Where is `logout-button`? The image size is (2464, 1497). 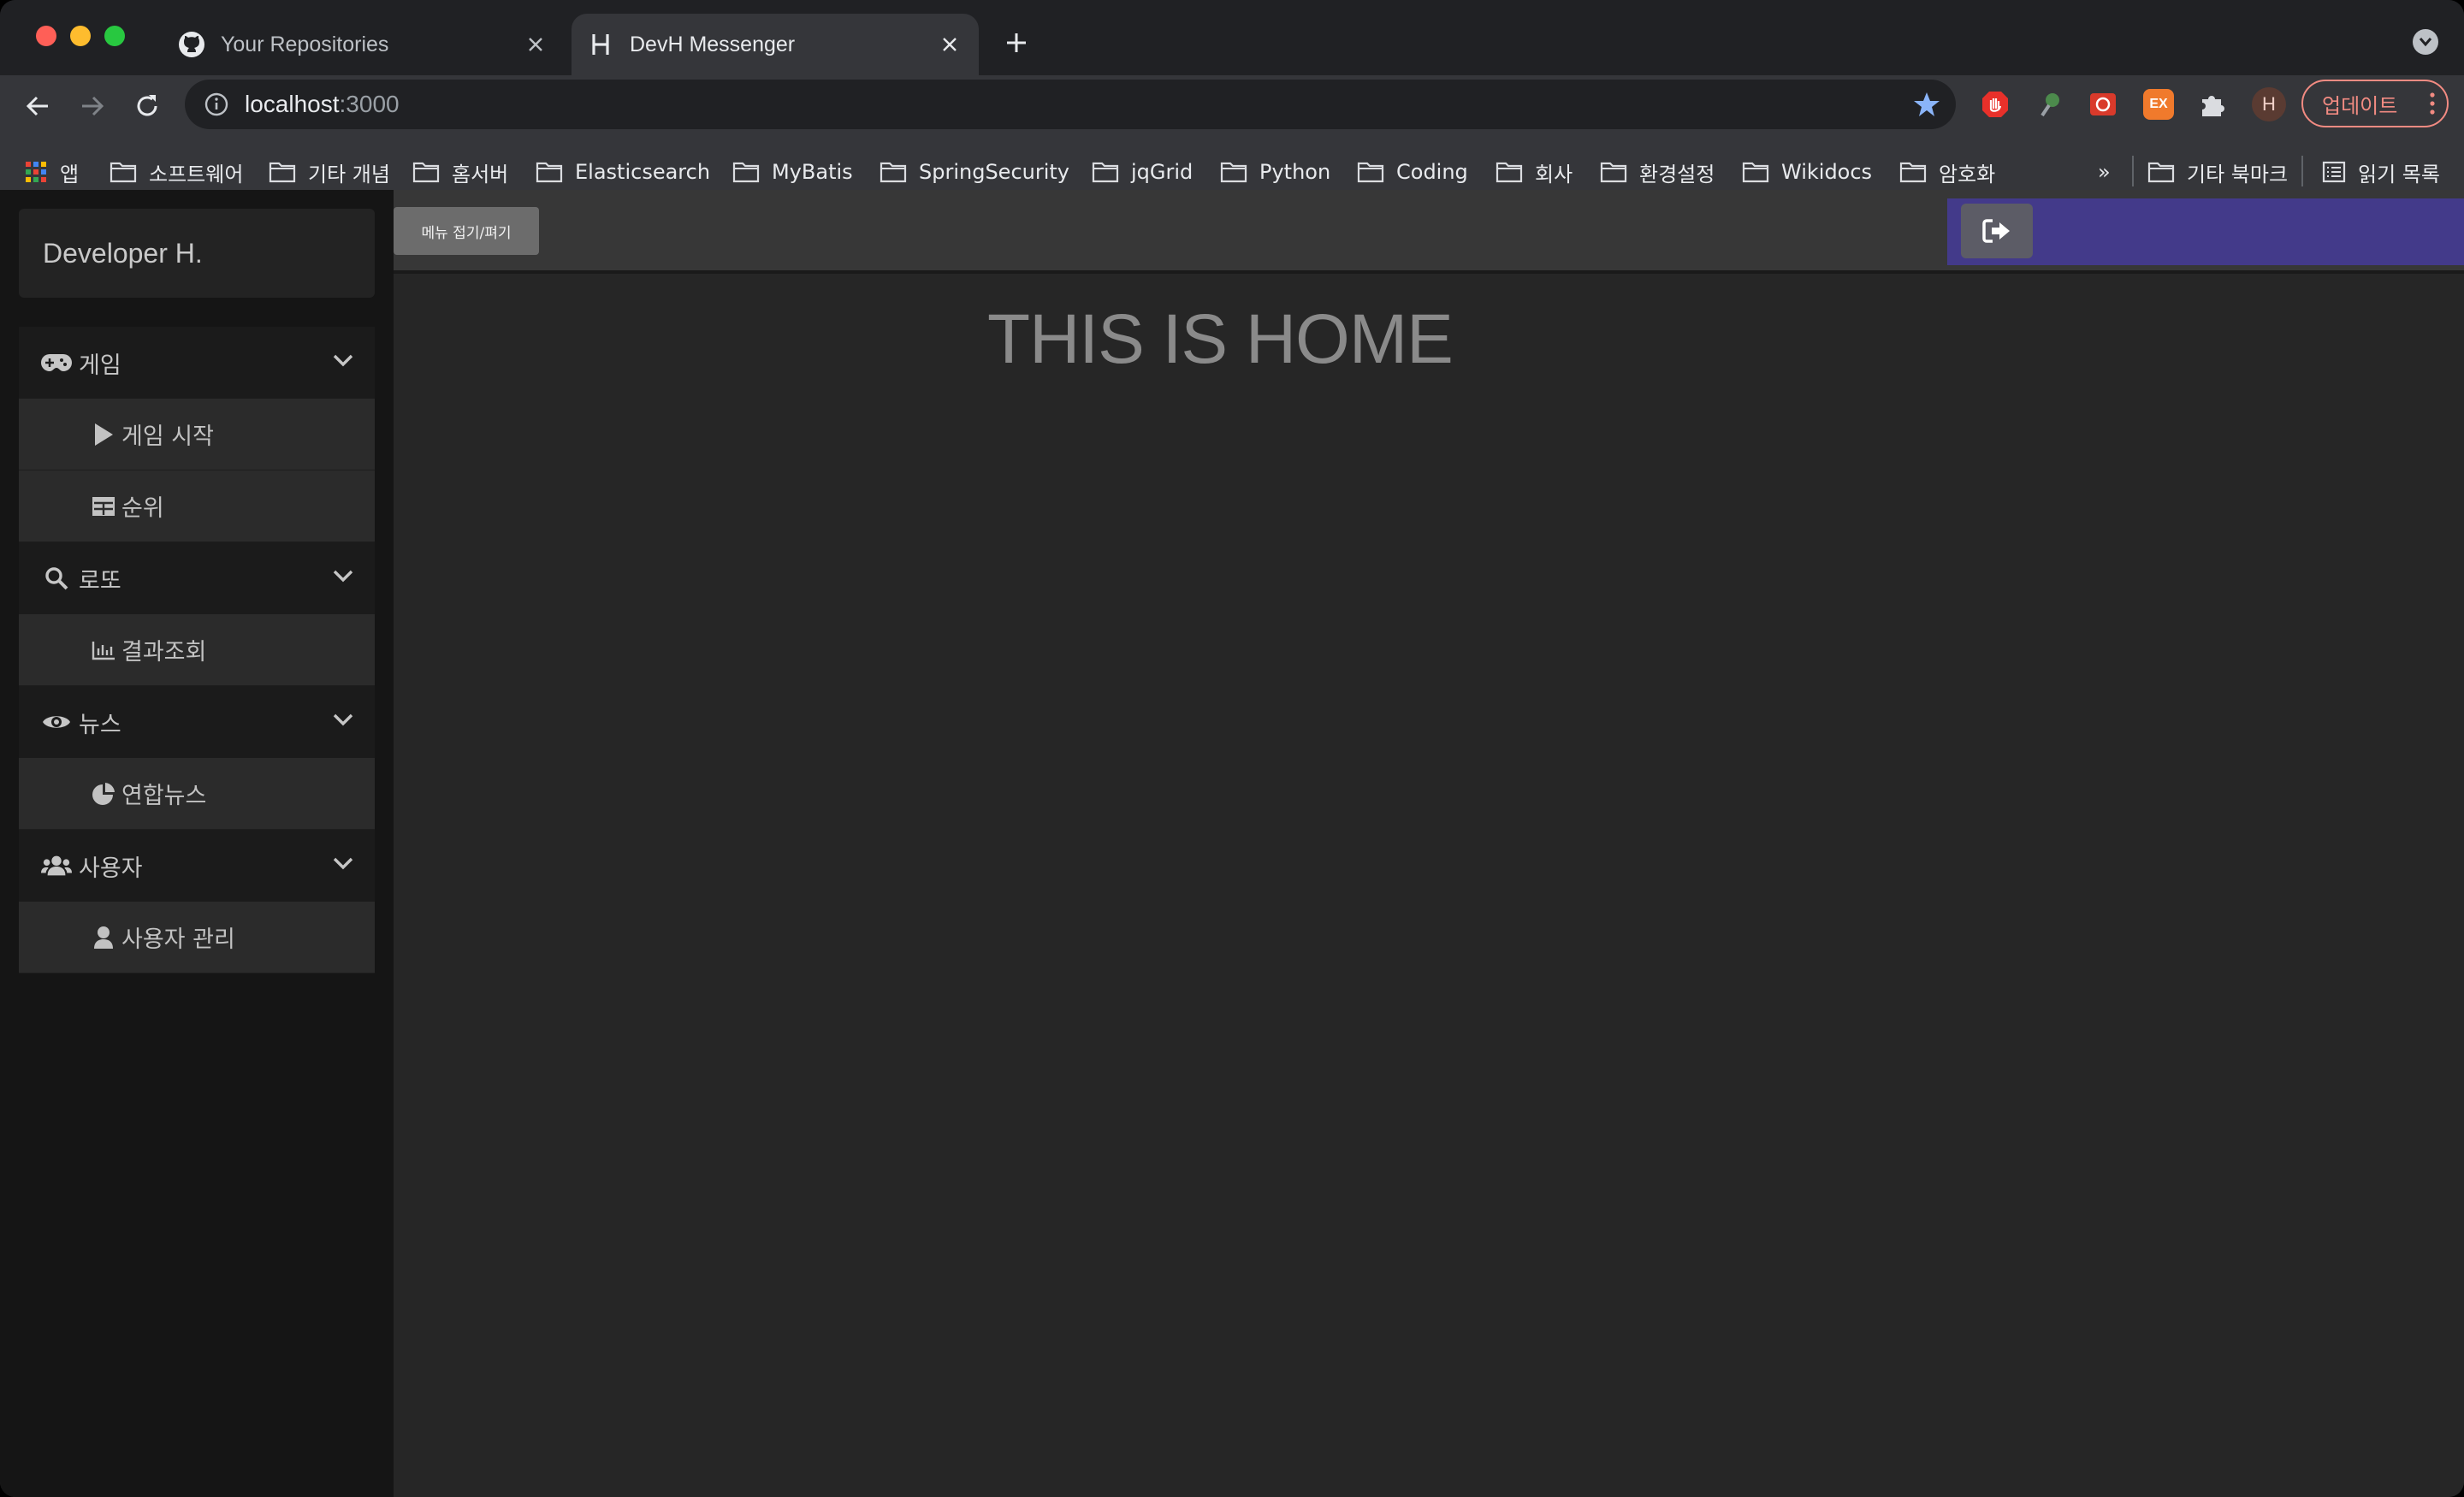 logout-button is located at coordinates (1997, 231).